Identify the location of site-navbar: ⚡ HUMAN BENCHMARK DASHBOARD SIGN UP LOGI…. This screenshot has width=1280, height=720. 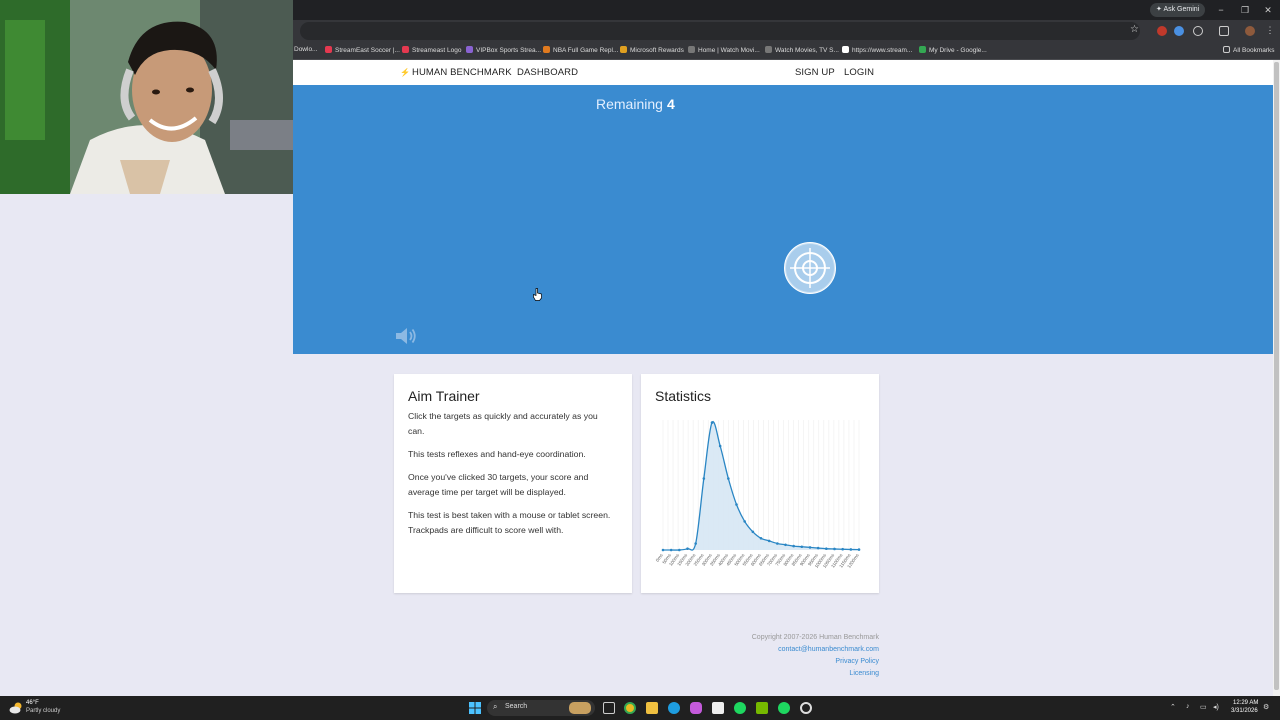
(783, 72).